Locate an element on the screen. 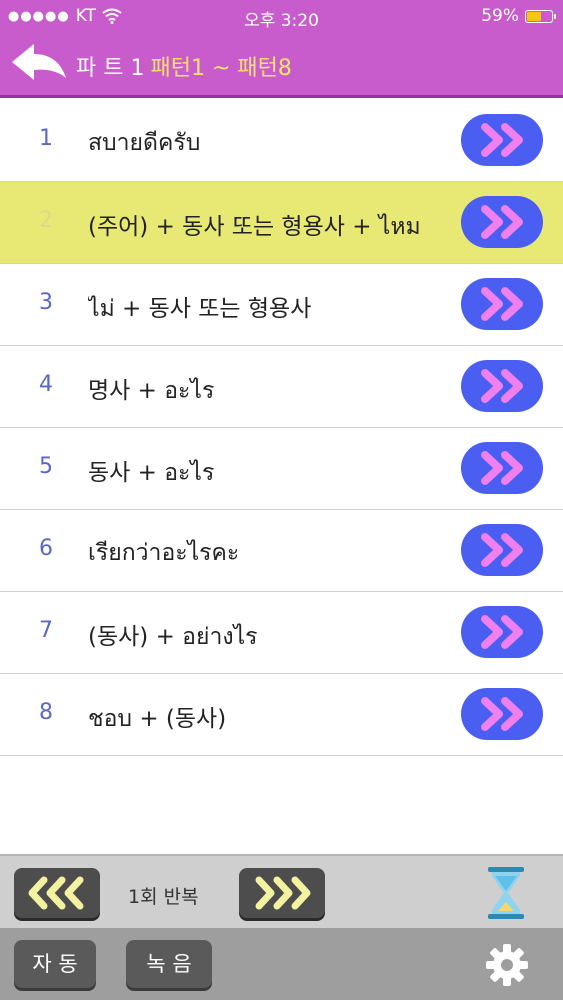 The width and height of the screenshot is (563, 1000). pattern-number: 1 is located at coordinates (46, 138).